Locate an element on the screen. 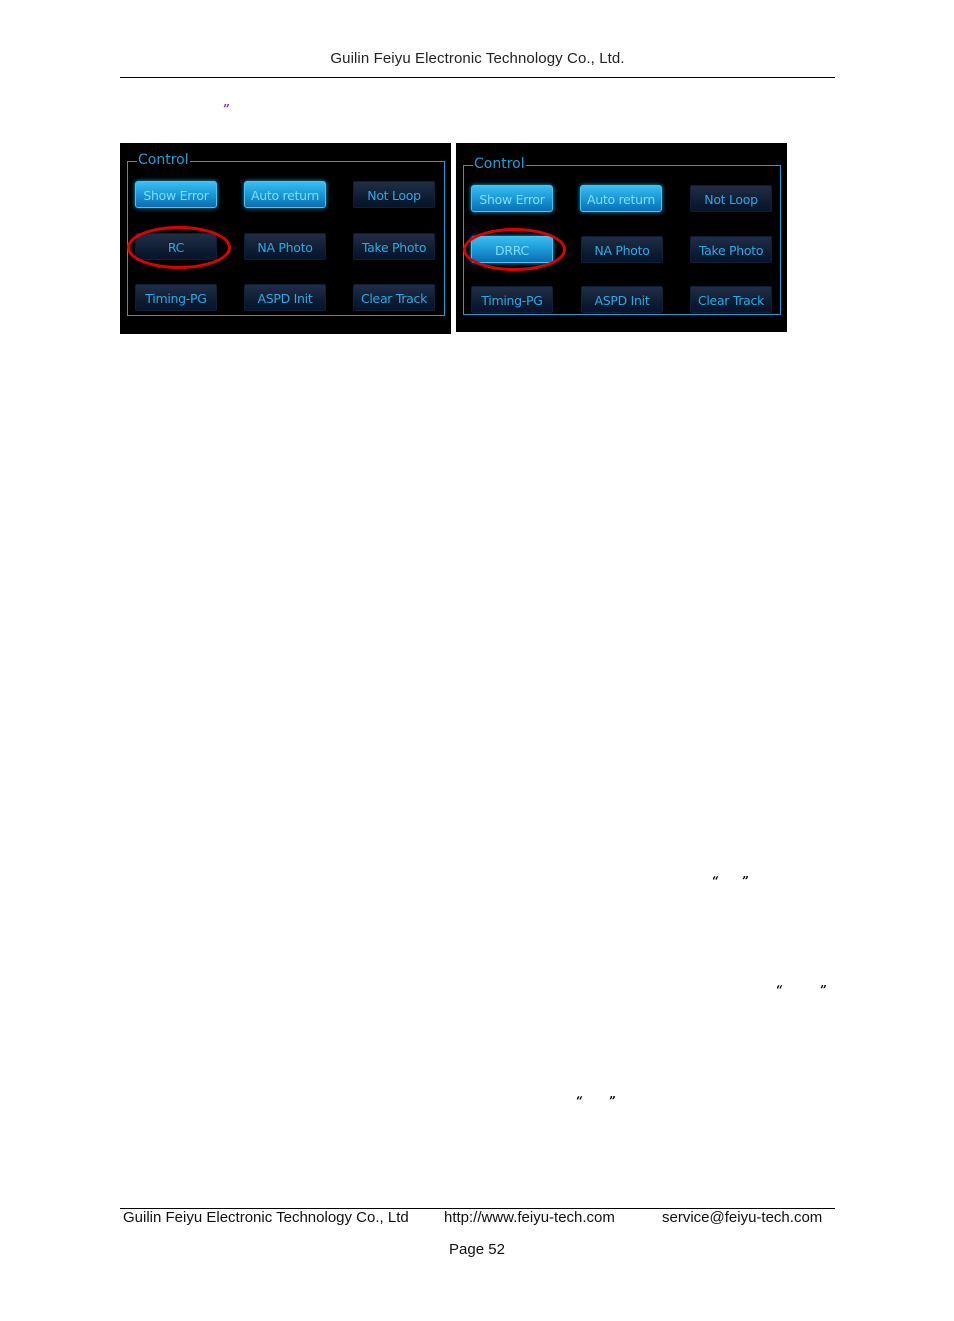  footer-email-link: service@feiyu-tech.com is located at coordinates (742, 1217).